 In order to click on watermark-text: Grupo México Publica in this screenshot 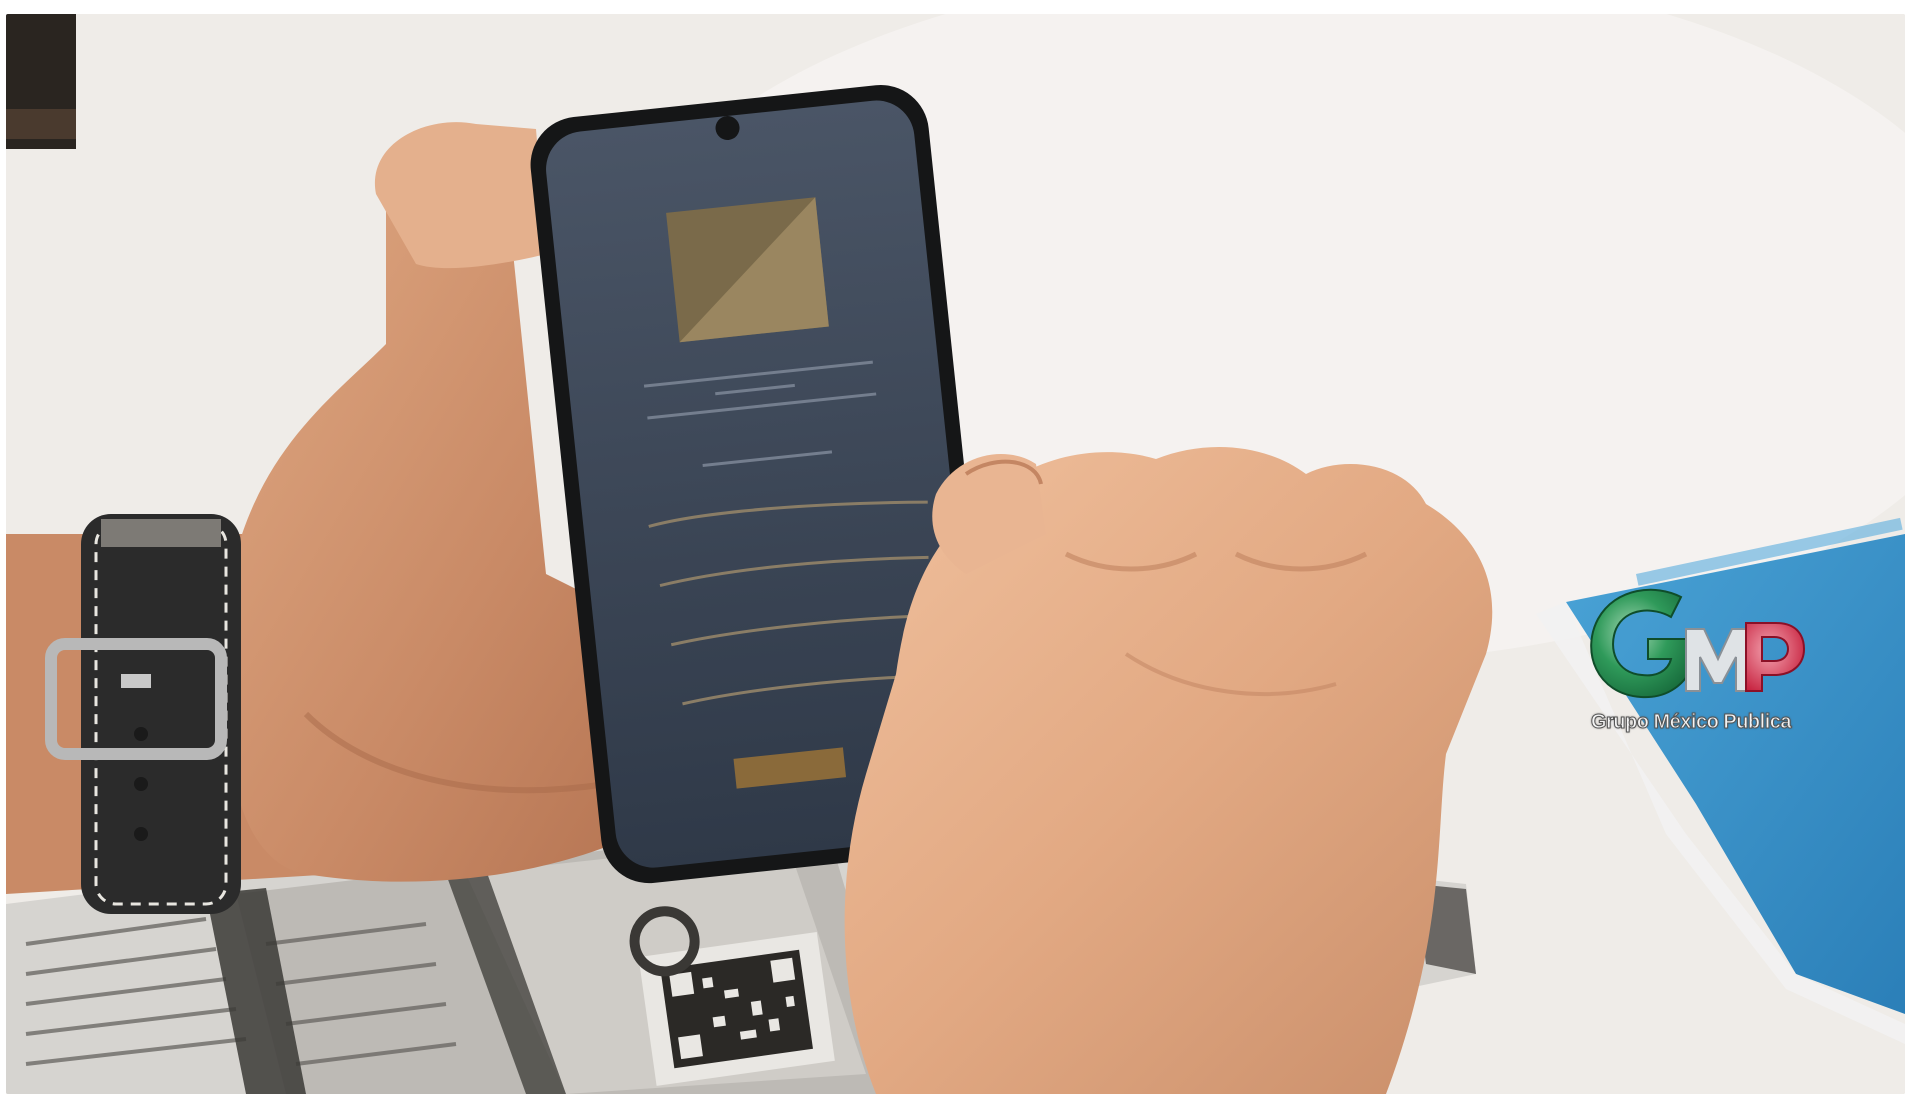, I will do `click(1691, 722)`.